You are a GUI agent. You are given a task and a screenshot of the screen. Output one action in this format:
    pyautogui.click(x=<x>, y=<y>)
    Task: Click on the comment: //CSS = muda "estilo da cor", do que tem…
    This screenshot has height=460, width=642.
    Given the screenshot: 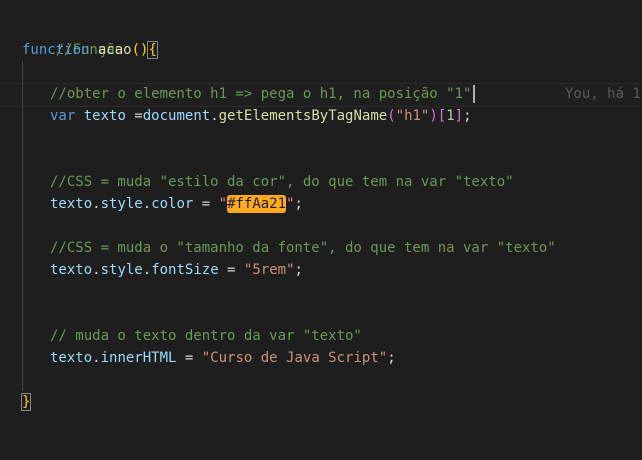 What is the action you would take?
    pyautogui.click(x=282, y=182)
    